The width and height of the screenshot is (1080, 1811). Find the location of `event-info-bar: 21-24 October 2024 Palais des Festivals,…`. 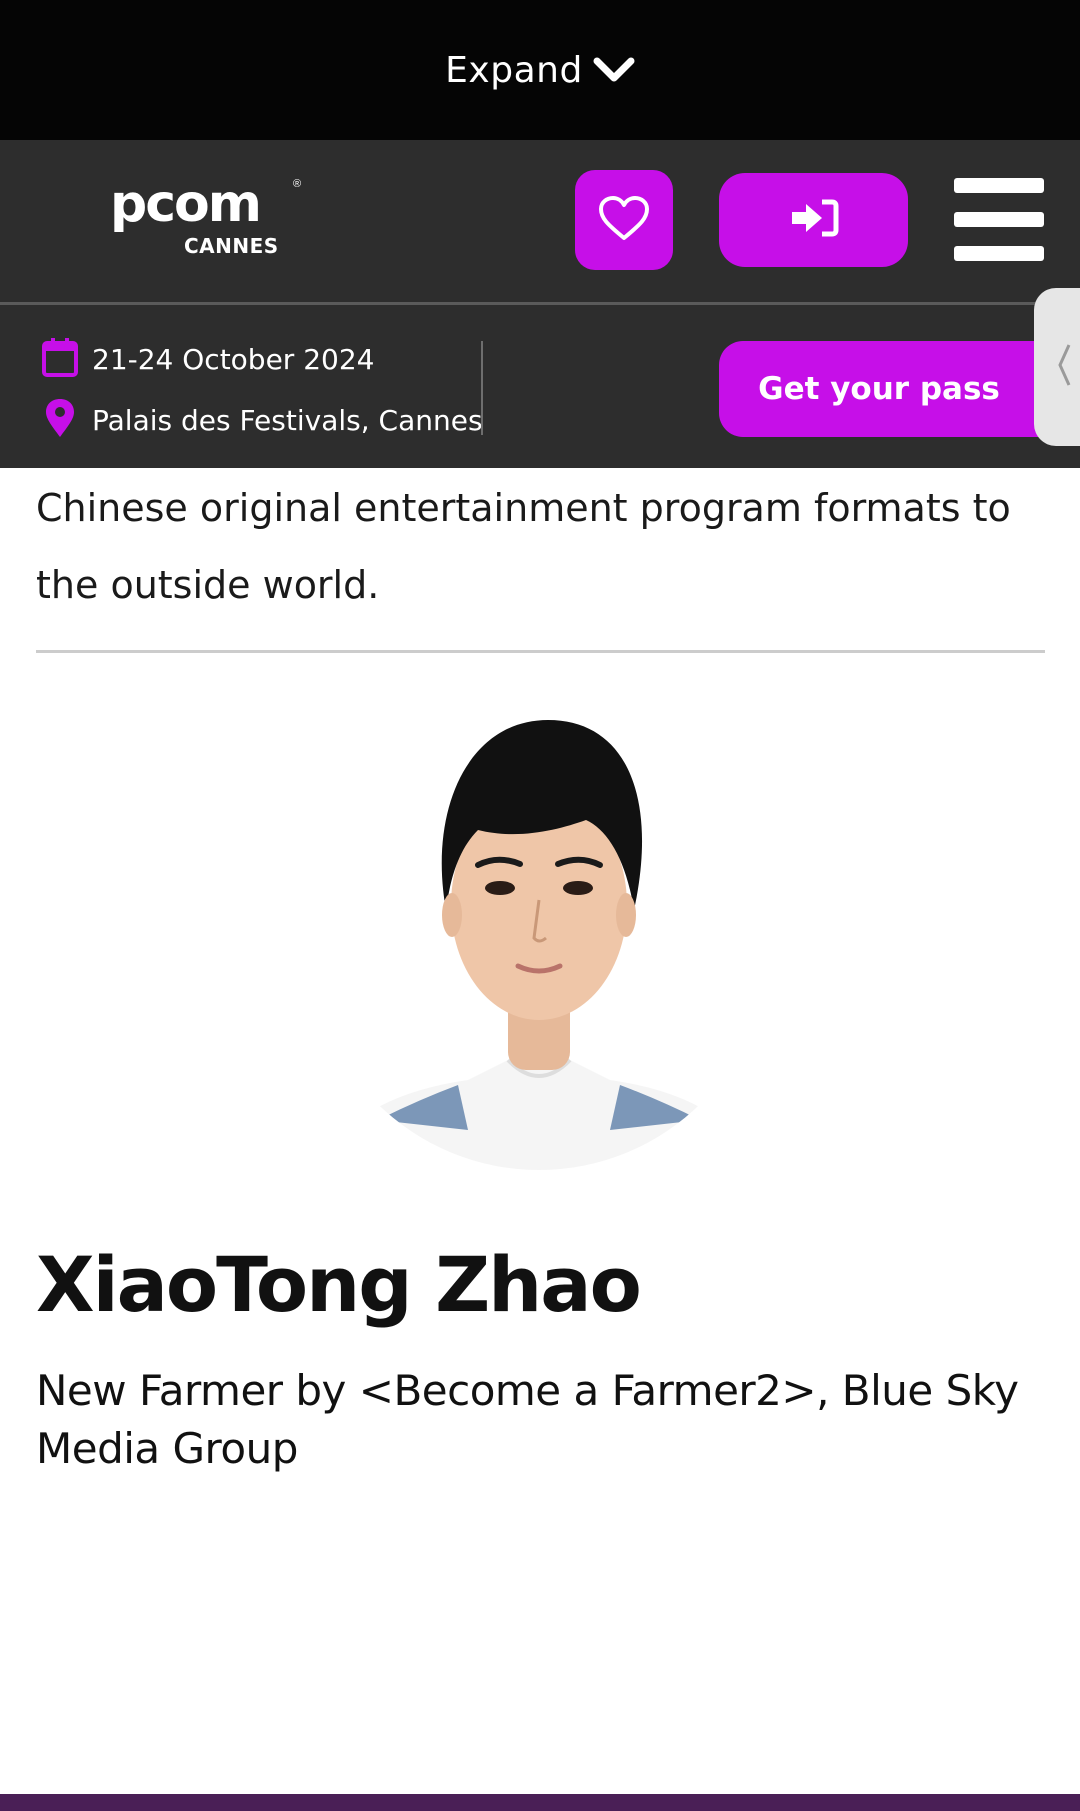

event-info-bar: 21-24 October 2024 Palais des Festivals,… is located at coordinates (540, 385).